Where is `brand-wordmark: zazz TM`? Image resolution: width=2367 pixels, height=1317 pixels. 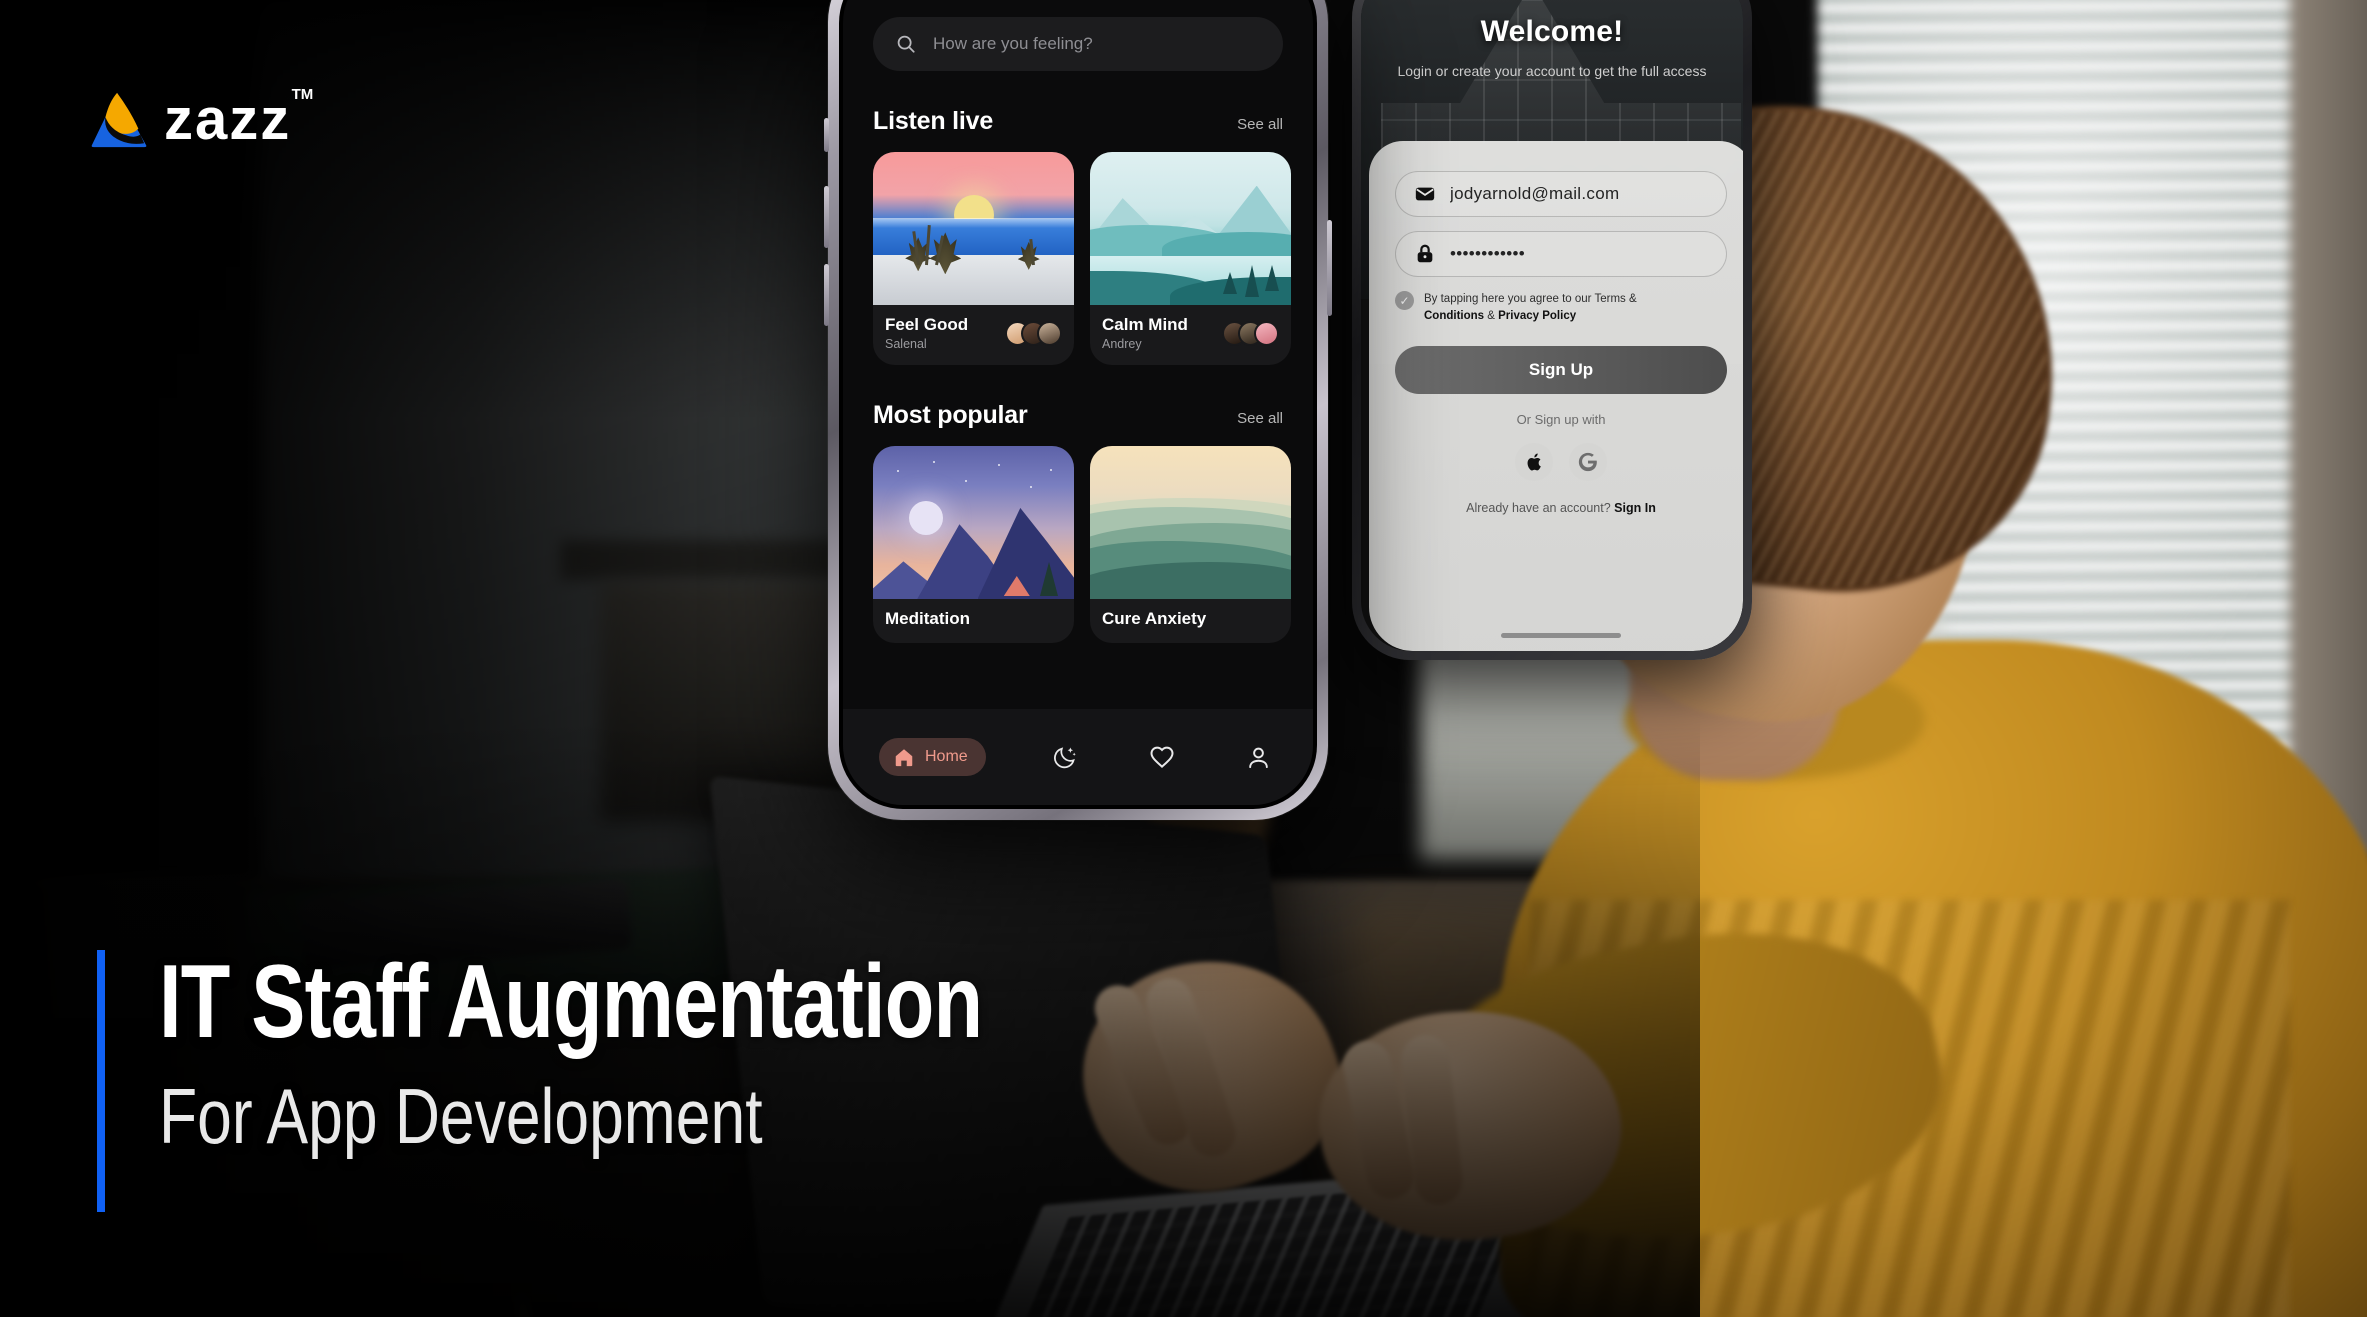
brand-wordmark: zazz TM is located at coordinates (238, 118).